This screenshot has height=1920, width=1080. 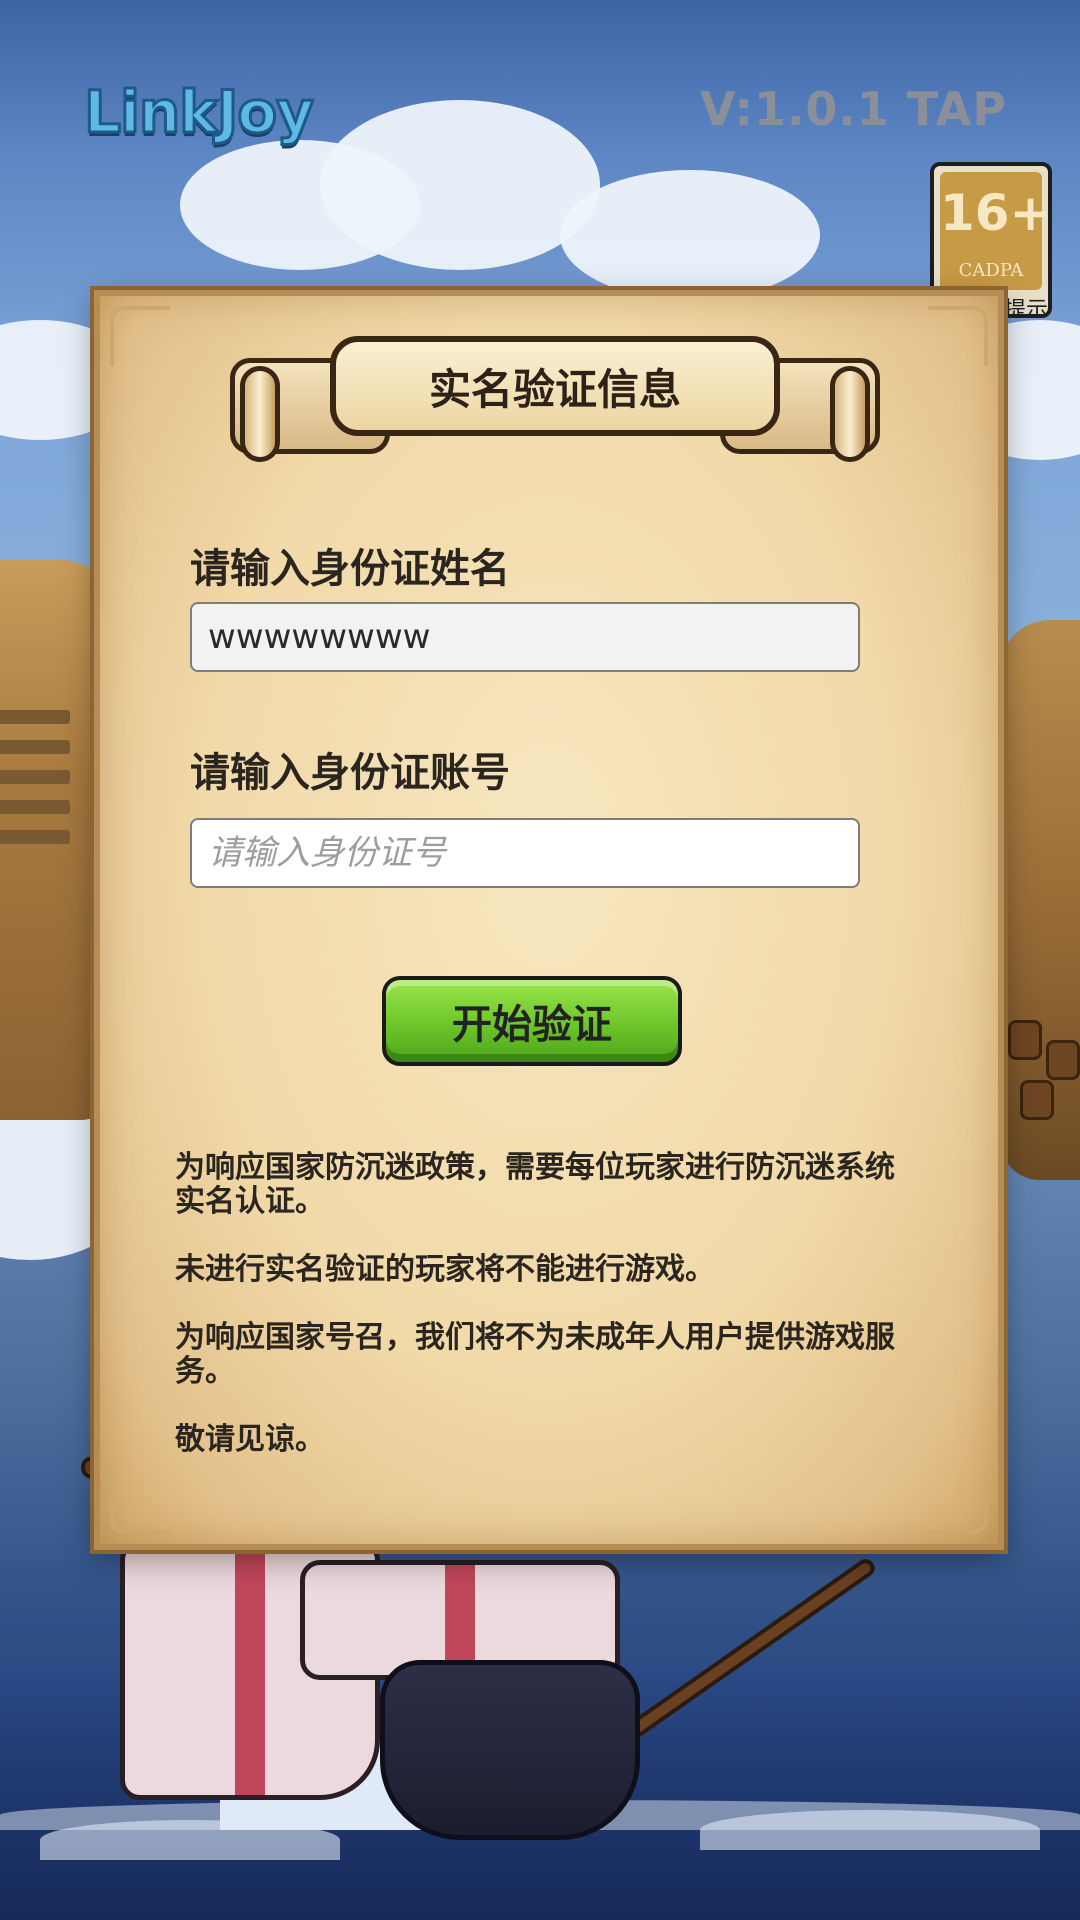 What do you see at coordinates (535, 1354) in the screenshot?
I see `notice-paragraph: 为响应国家号召，我们将不为未成年人用户提供游戏服务。` at bounding box center [535, 1354].